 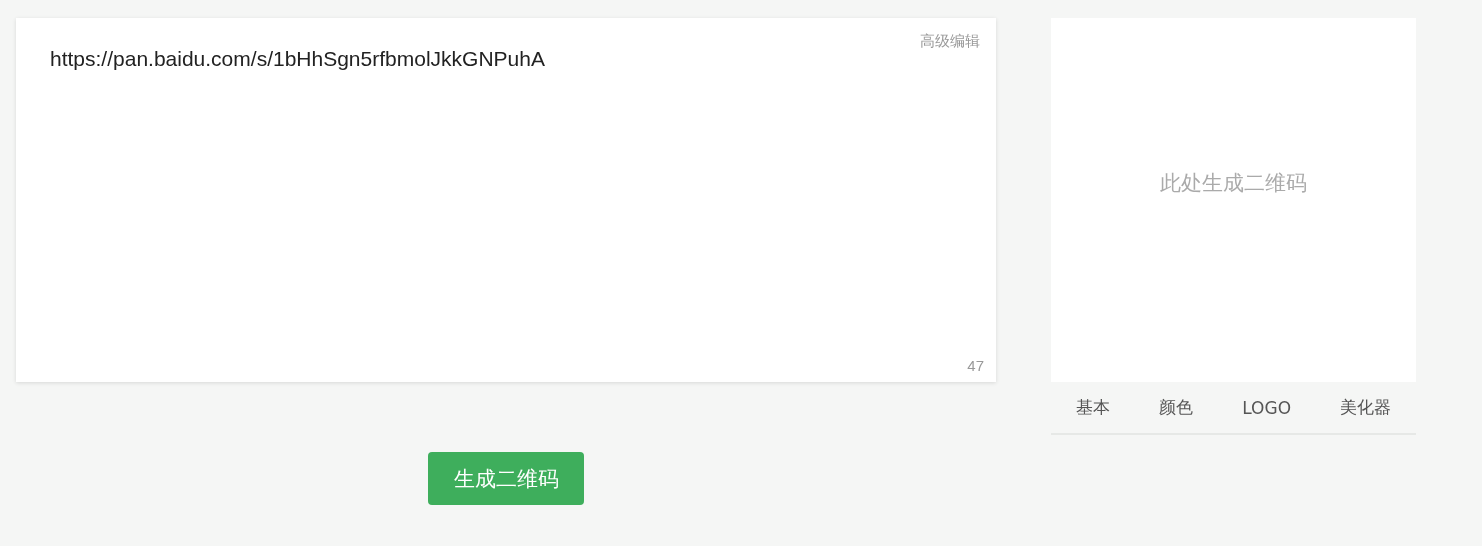 What do you see at coordinates (1175, 407) in the screenshot?
I see `tab: 颜色` at bounding box center [1175, 407].